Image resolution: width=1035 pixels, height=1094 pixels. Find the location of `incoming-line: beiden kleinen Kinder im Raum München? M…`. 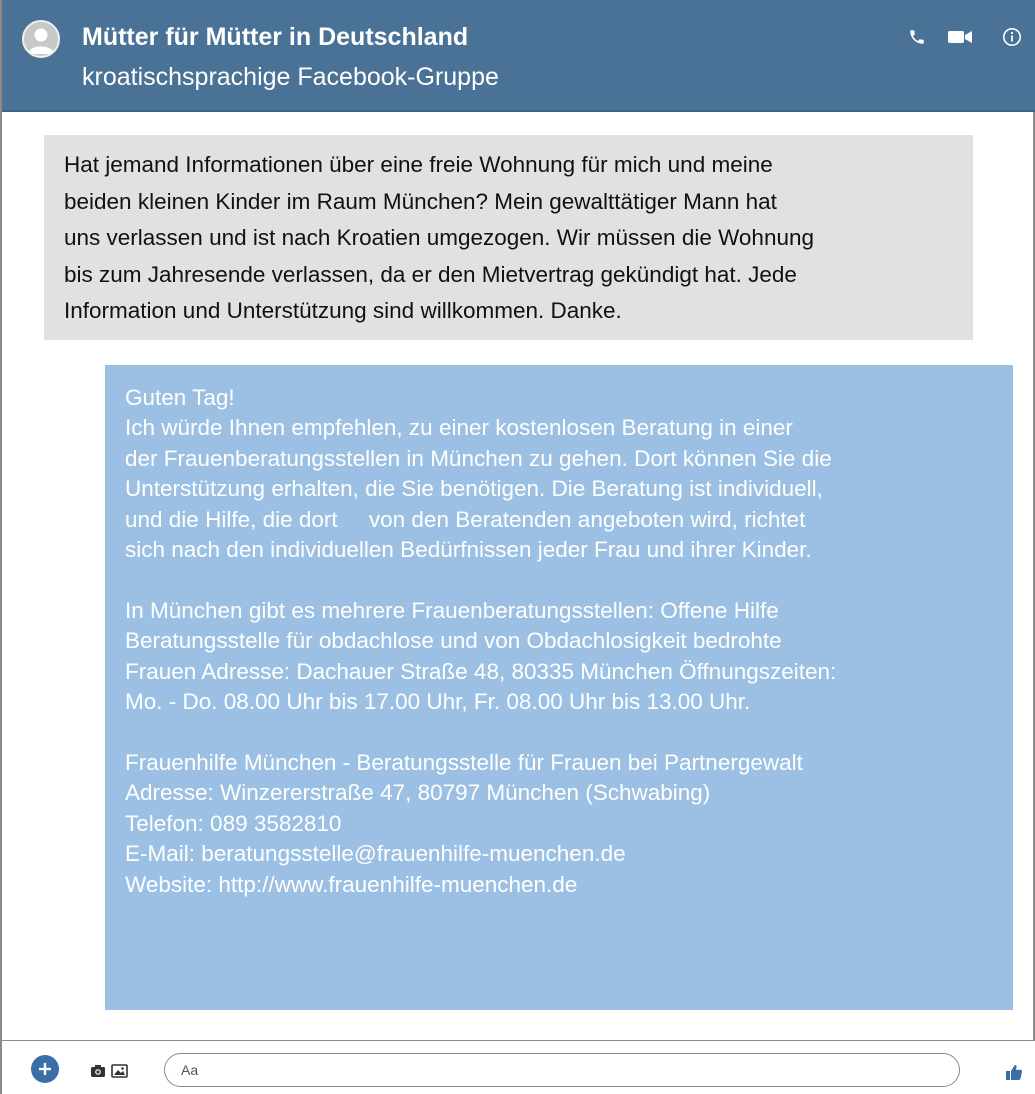

incoming-line: beiden kleinen Kinder im Raum München? M… is located at coordinates (420, 201).